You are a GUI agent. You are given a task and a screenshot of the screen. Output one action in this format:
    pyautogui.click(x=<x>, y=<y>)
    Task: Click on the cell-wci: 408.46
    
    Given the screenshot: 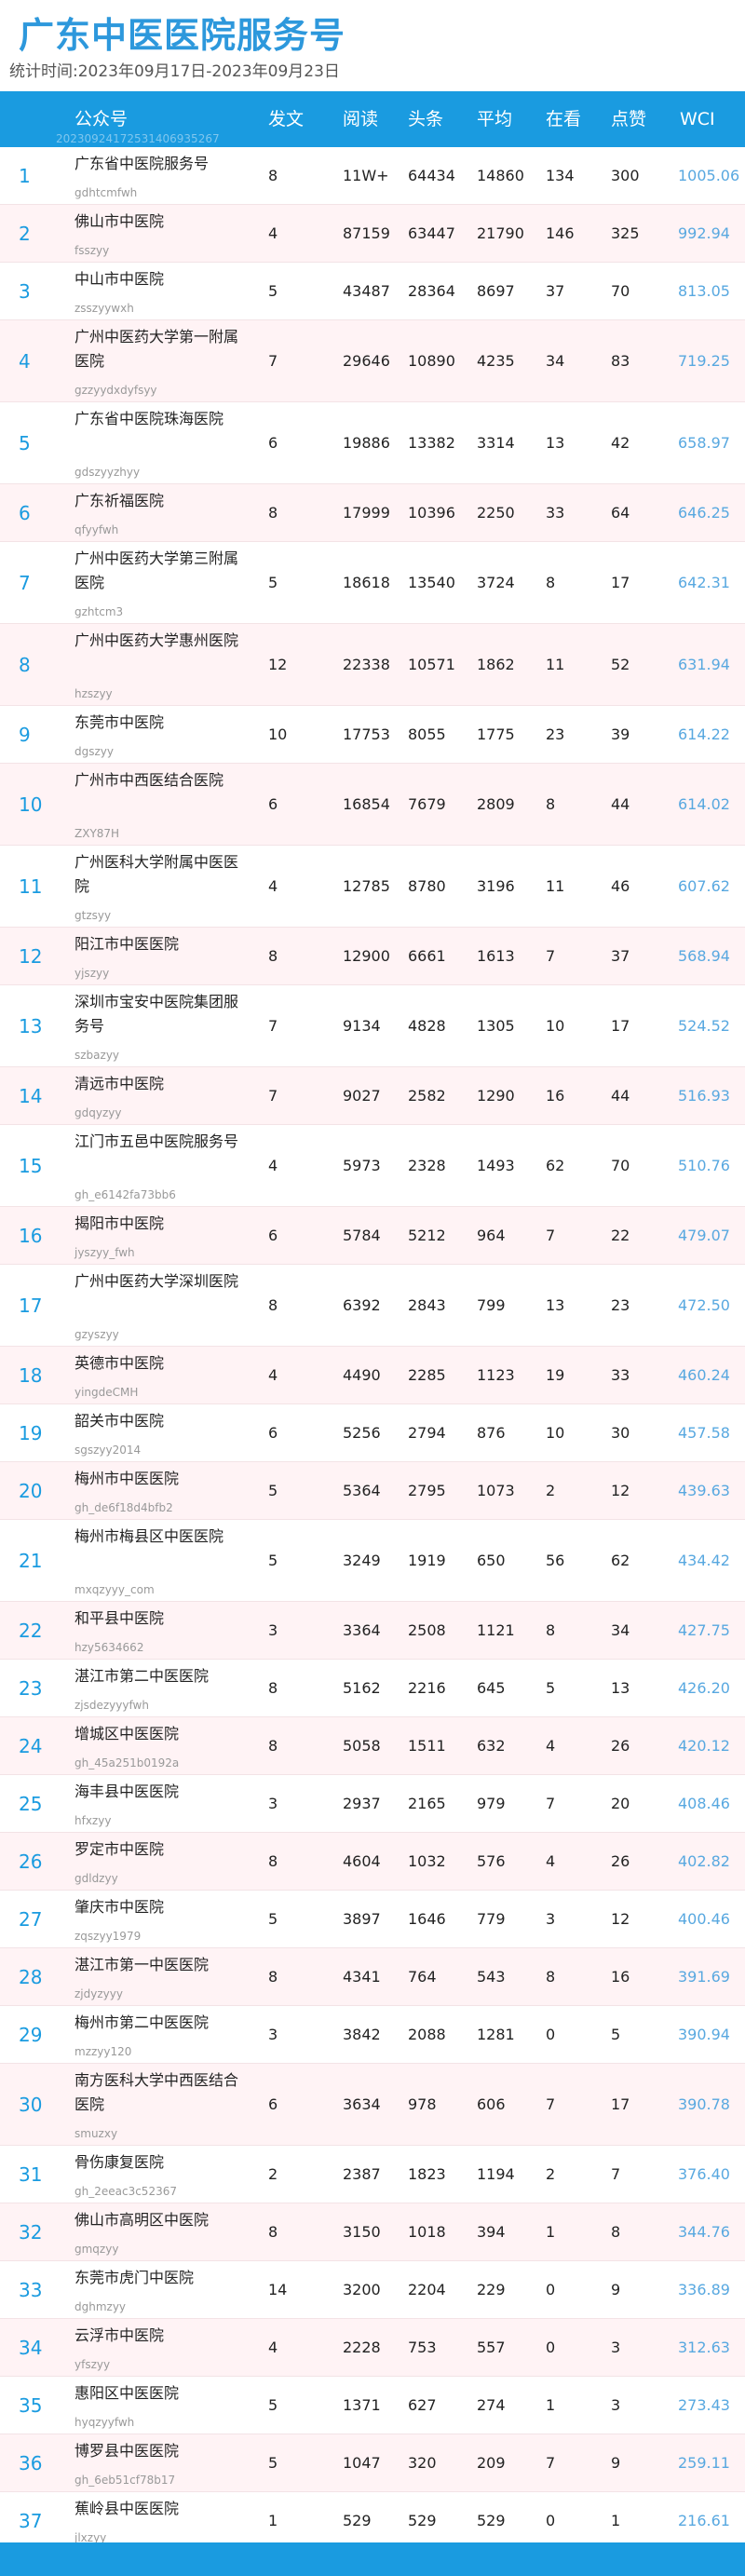 What is the action you would take?
    pyautogui.click(x=704, y=1803)
    